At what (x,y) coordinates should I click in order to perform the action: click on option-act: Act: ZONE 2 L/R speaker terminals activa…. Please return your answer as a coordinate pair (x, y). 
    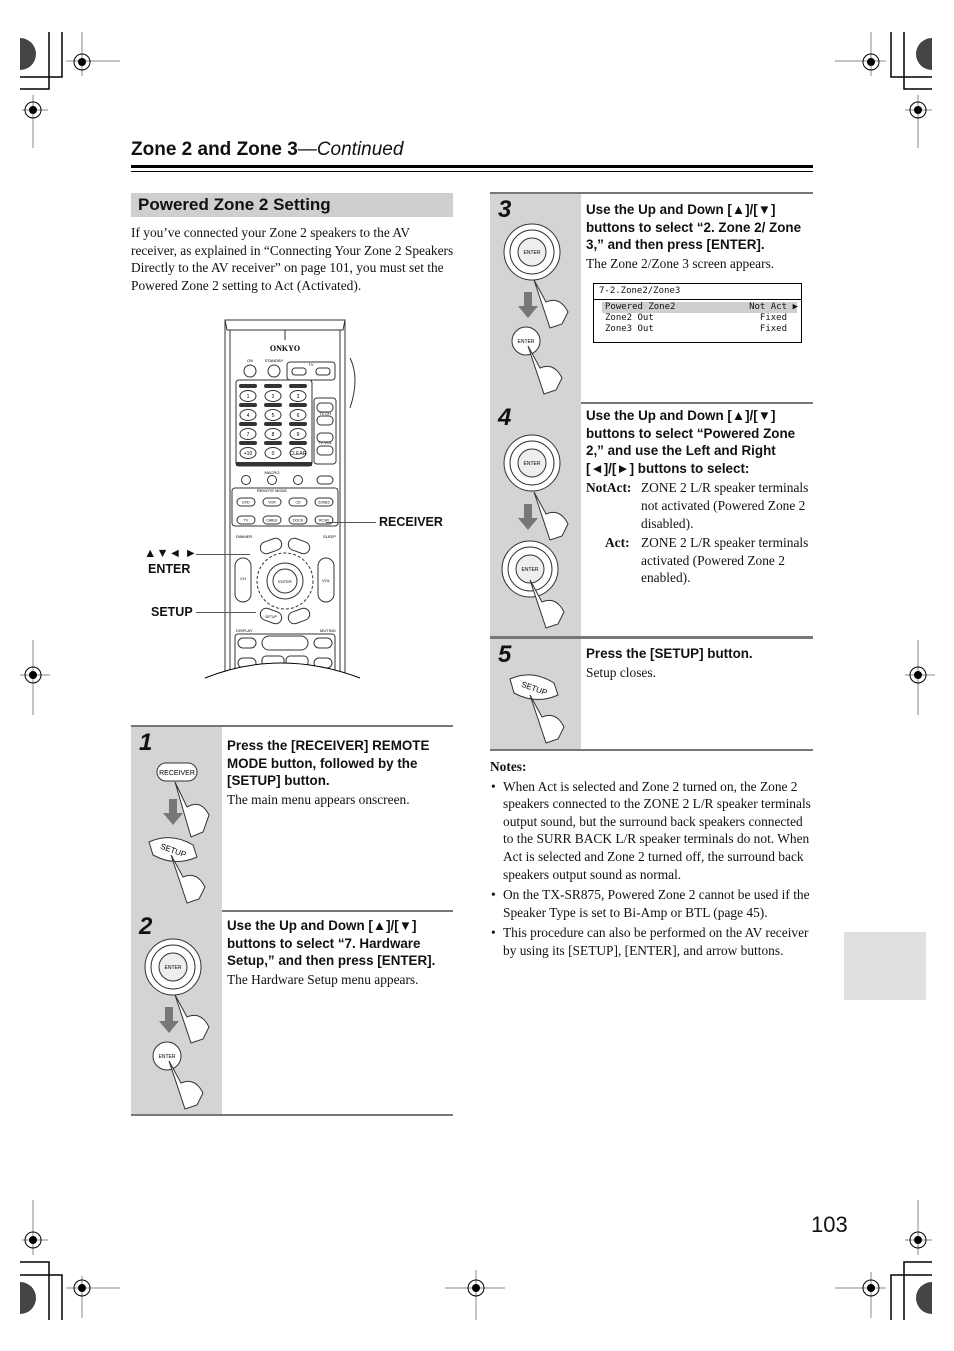
    Looking at the image, I should click on (707, 560).